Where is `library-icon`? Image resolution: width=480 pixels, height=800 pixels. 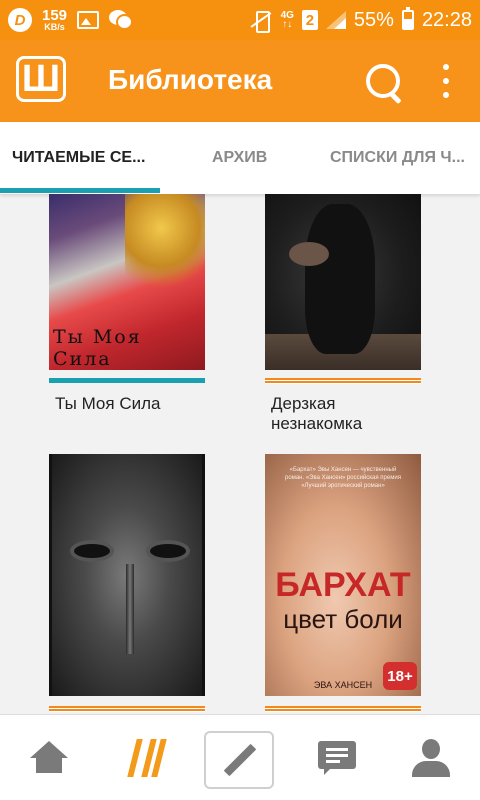 library-icon is located at coordinates (147, 758).